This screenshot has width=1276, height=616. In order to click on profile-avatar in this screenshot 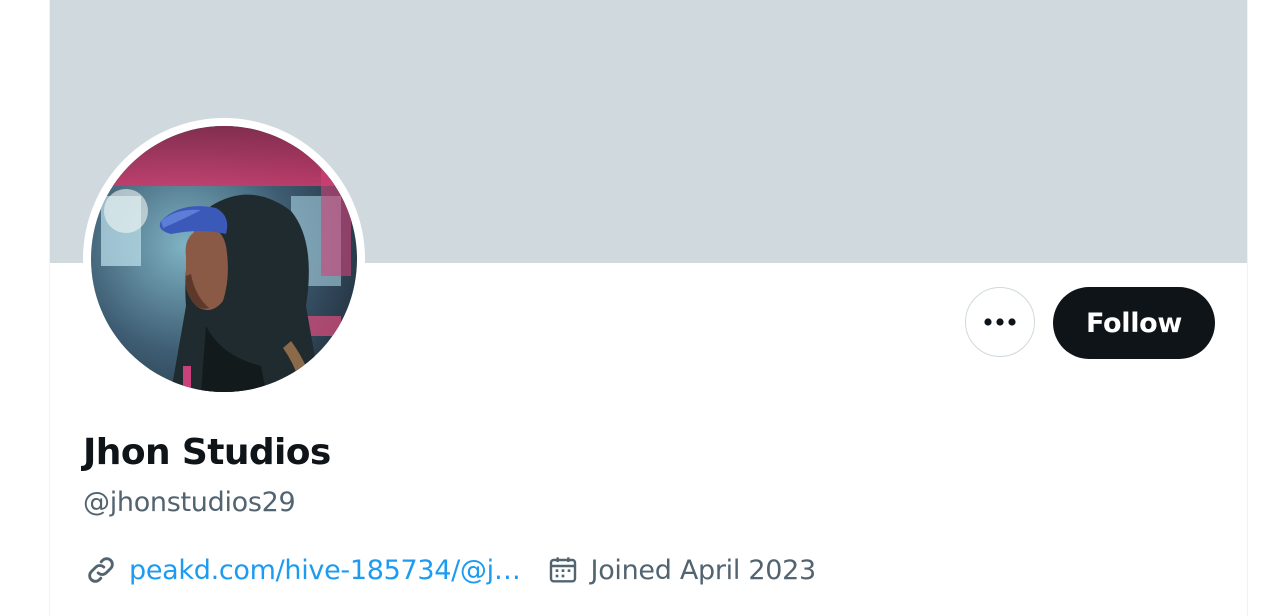, I will do `click(224, 259)`.